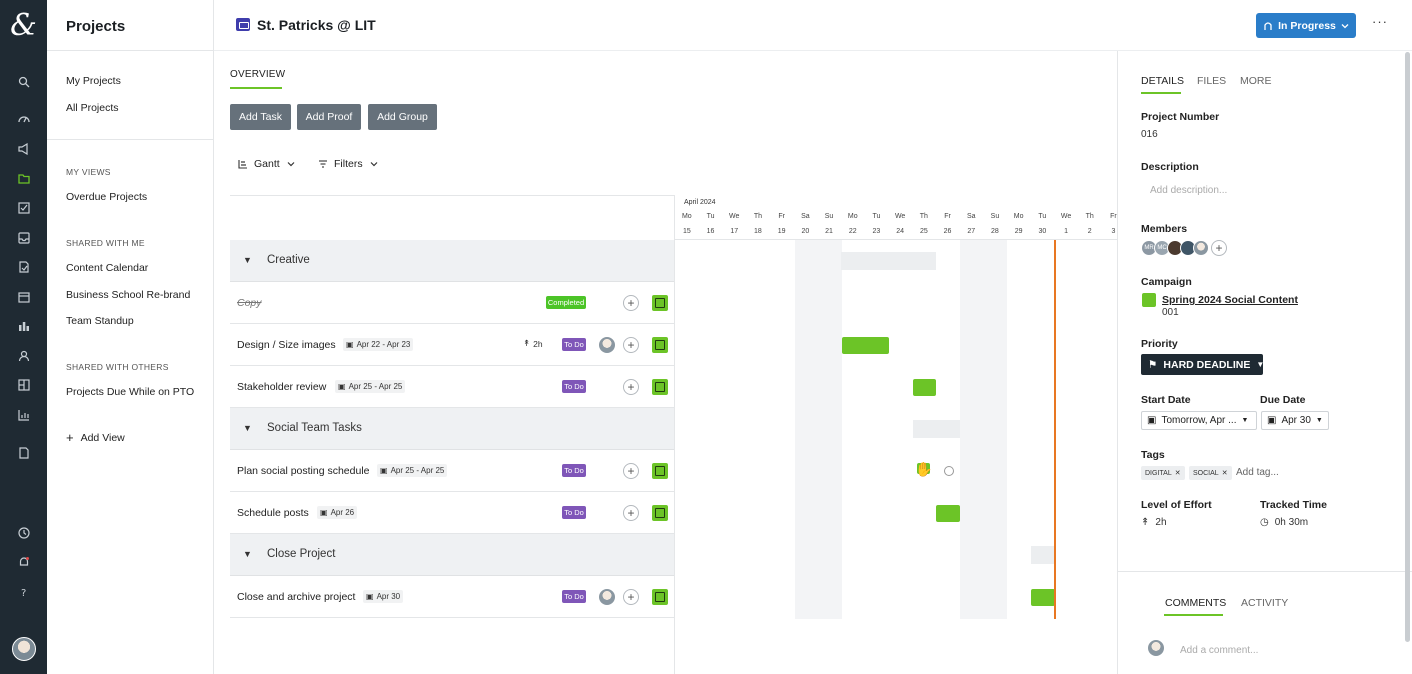  I want to click on group-row-close-project: ▼ Close Project, so click(452, 555).